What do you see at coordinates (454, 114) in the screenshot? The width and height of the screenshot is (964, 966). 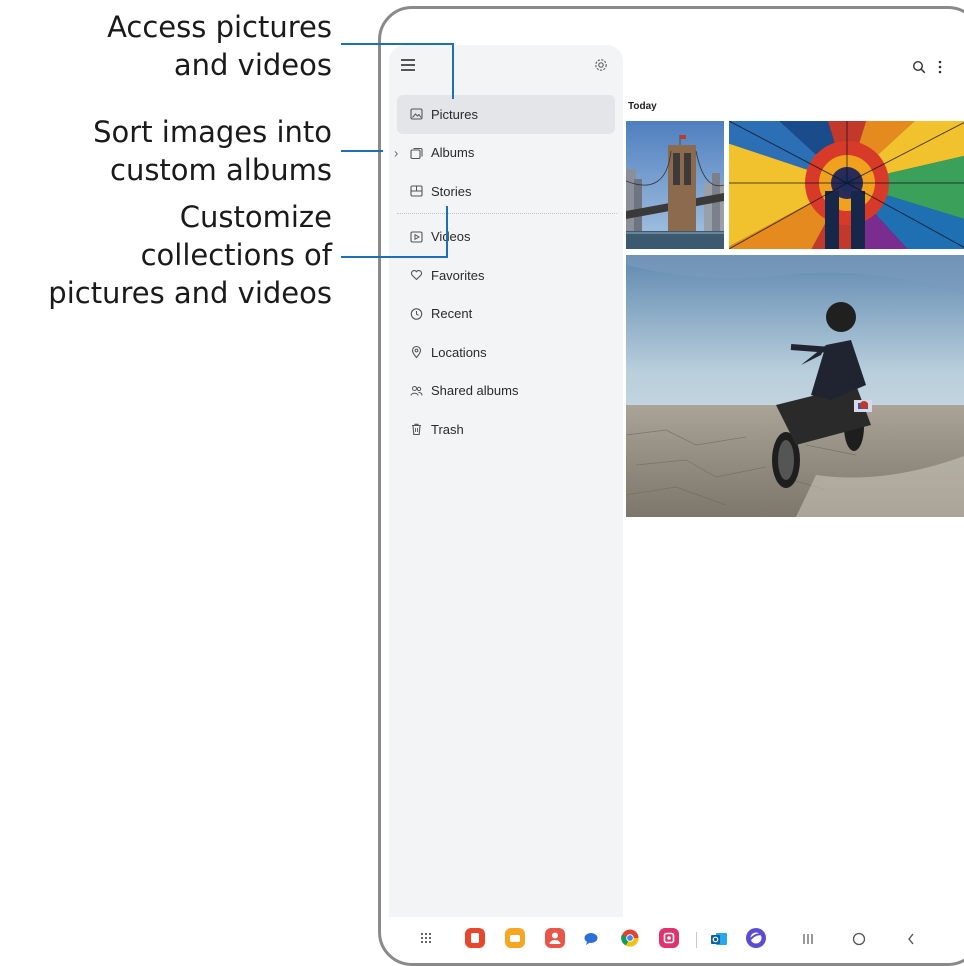 I see `drawer-item-label: Pictures` at bounding box center [454, 114].